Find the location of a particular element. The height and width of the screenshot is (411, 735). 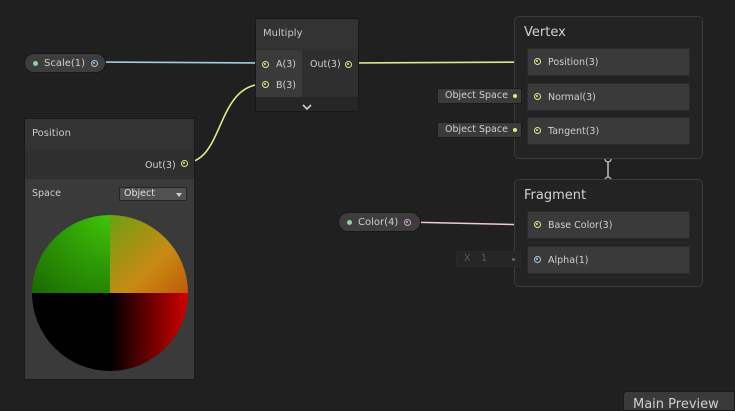

tangent-default-value: Object Space is located at coordinates (479, 130).